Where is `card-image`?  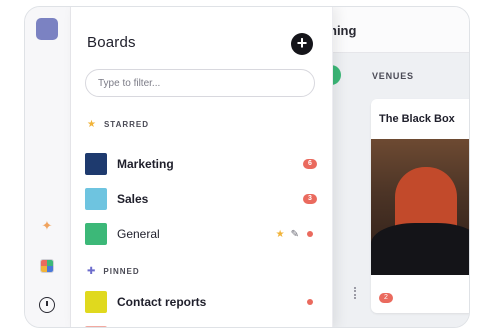 card-image is located at coordinates (420, 207).